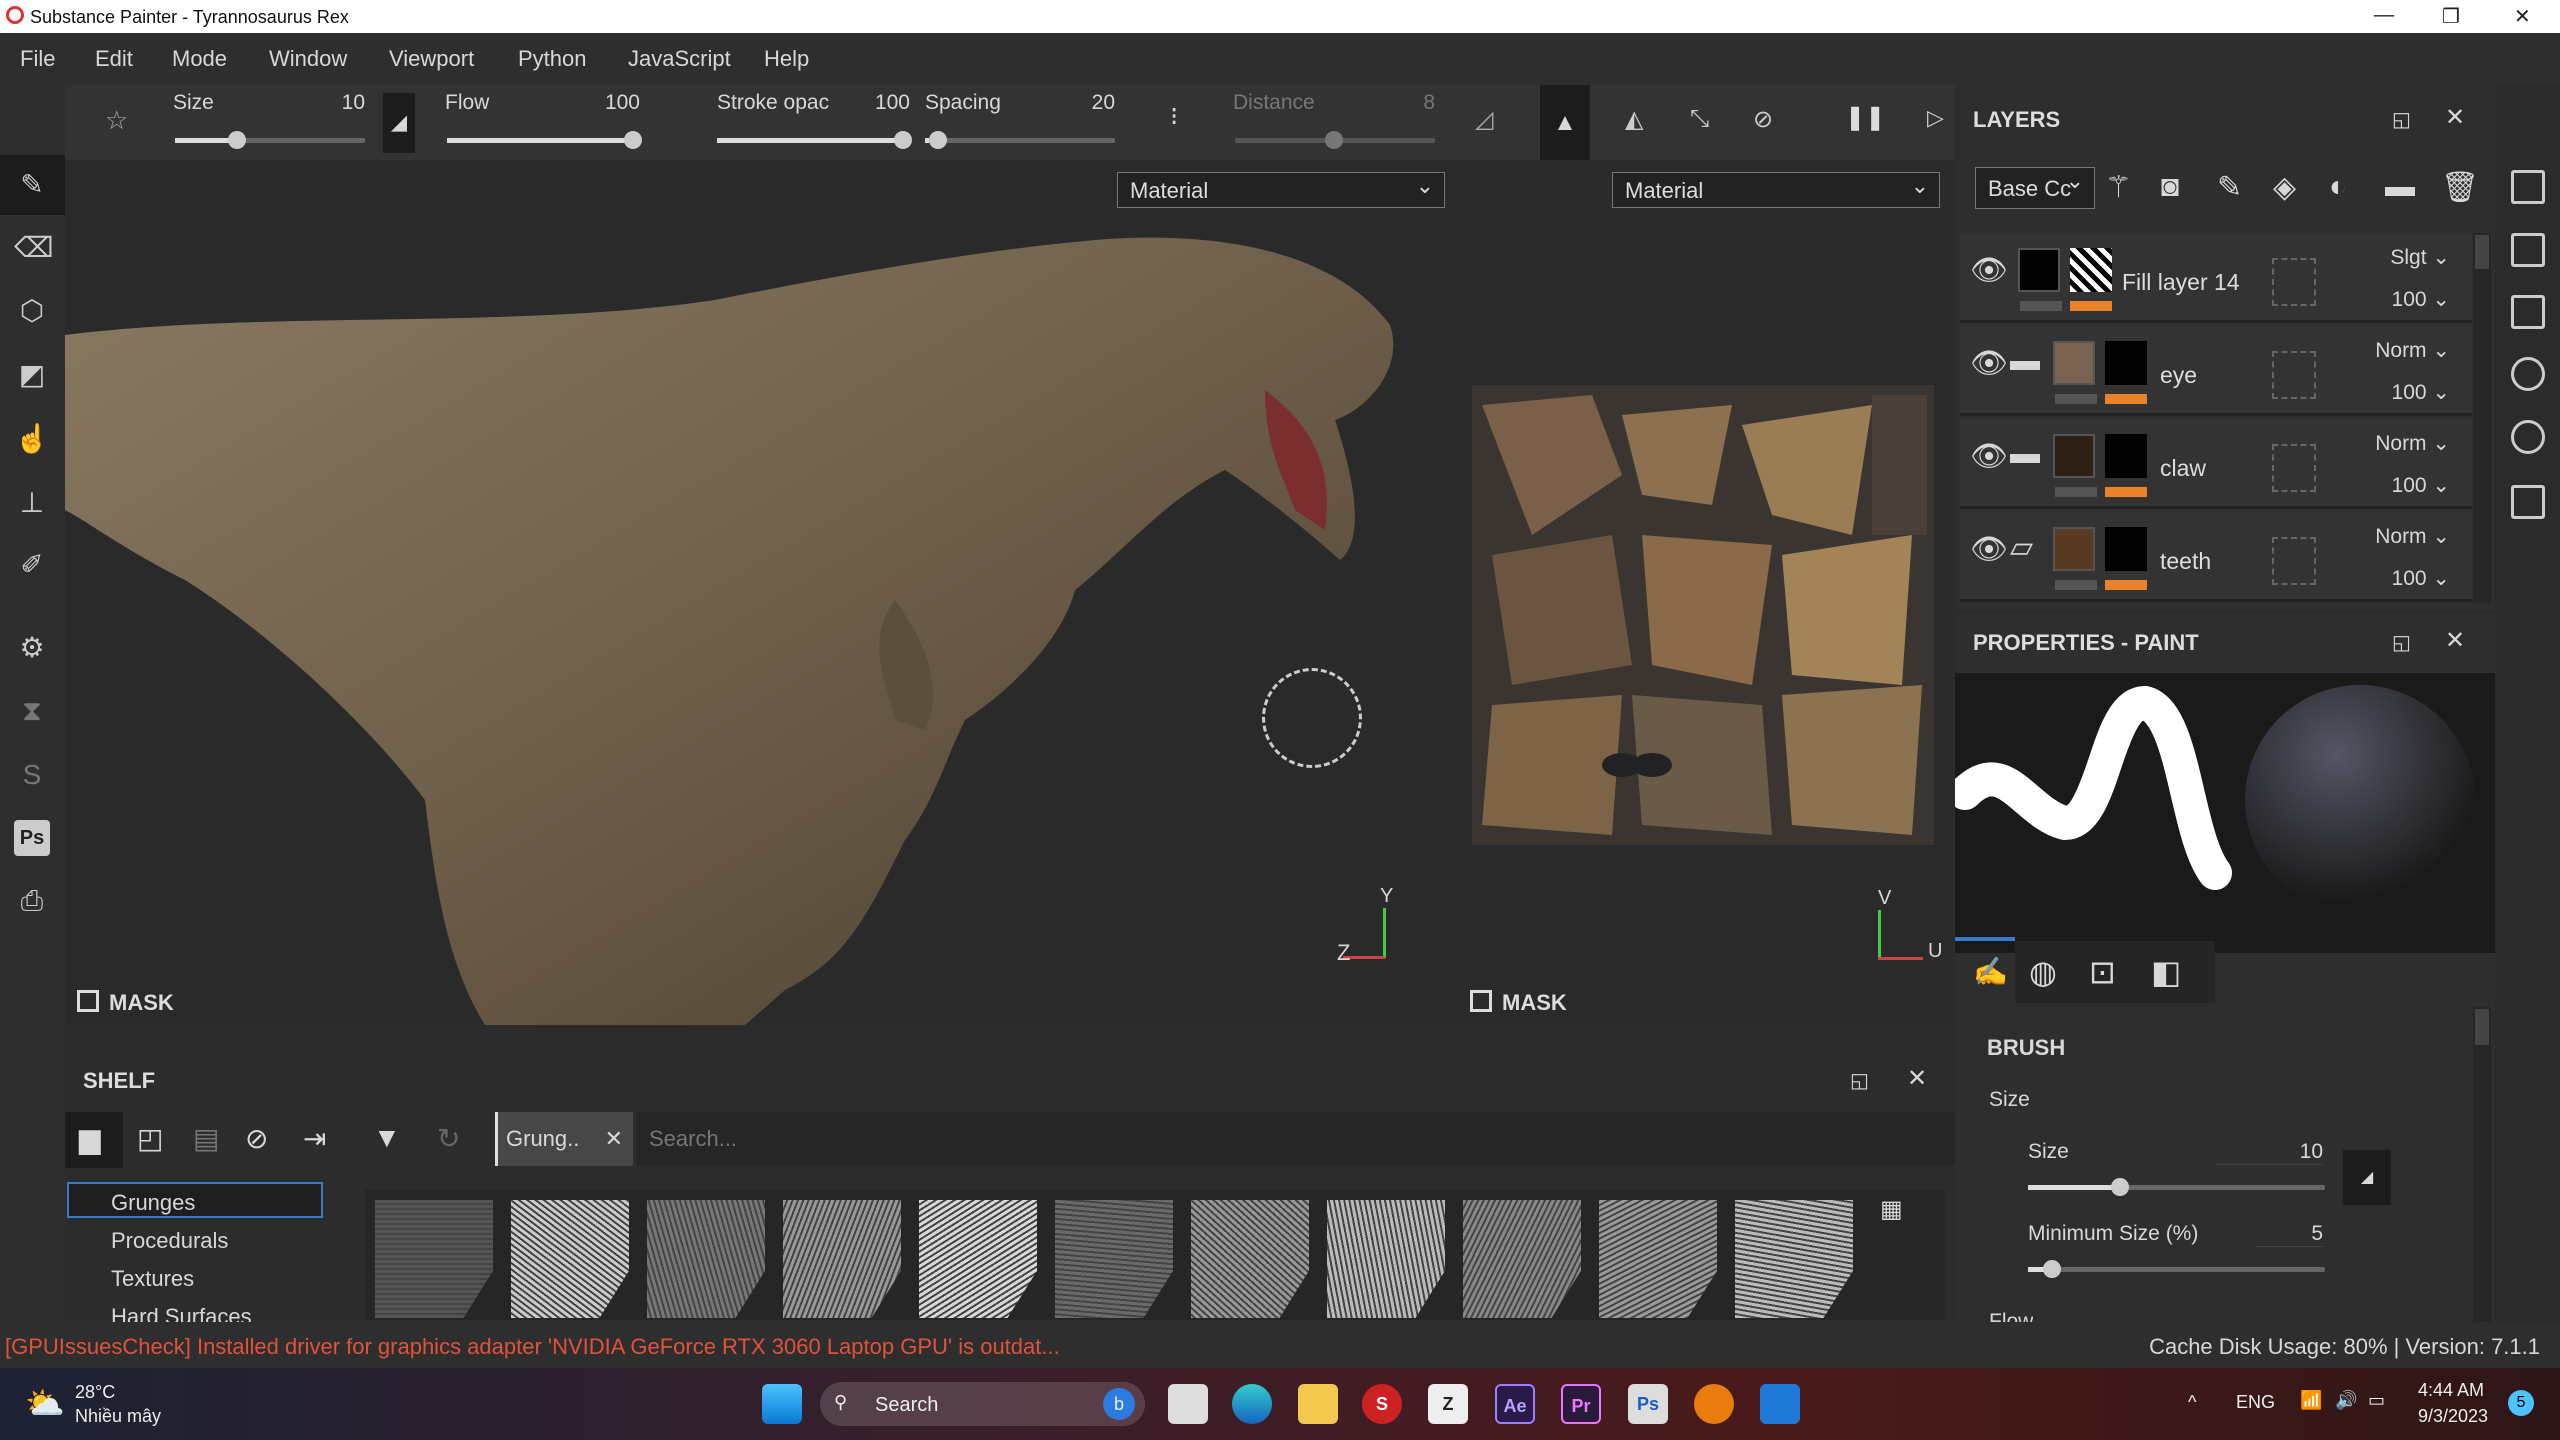 This screenshot has height=1440, width=2560. What do you see at coordinates (2482, 1164) in the screenshot?
I see `properties-scrollbar` at bounding box center [2482, 1164].